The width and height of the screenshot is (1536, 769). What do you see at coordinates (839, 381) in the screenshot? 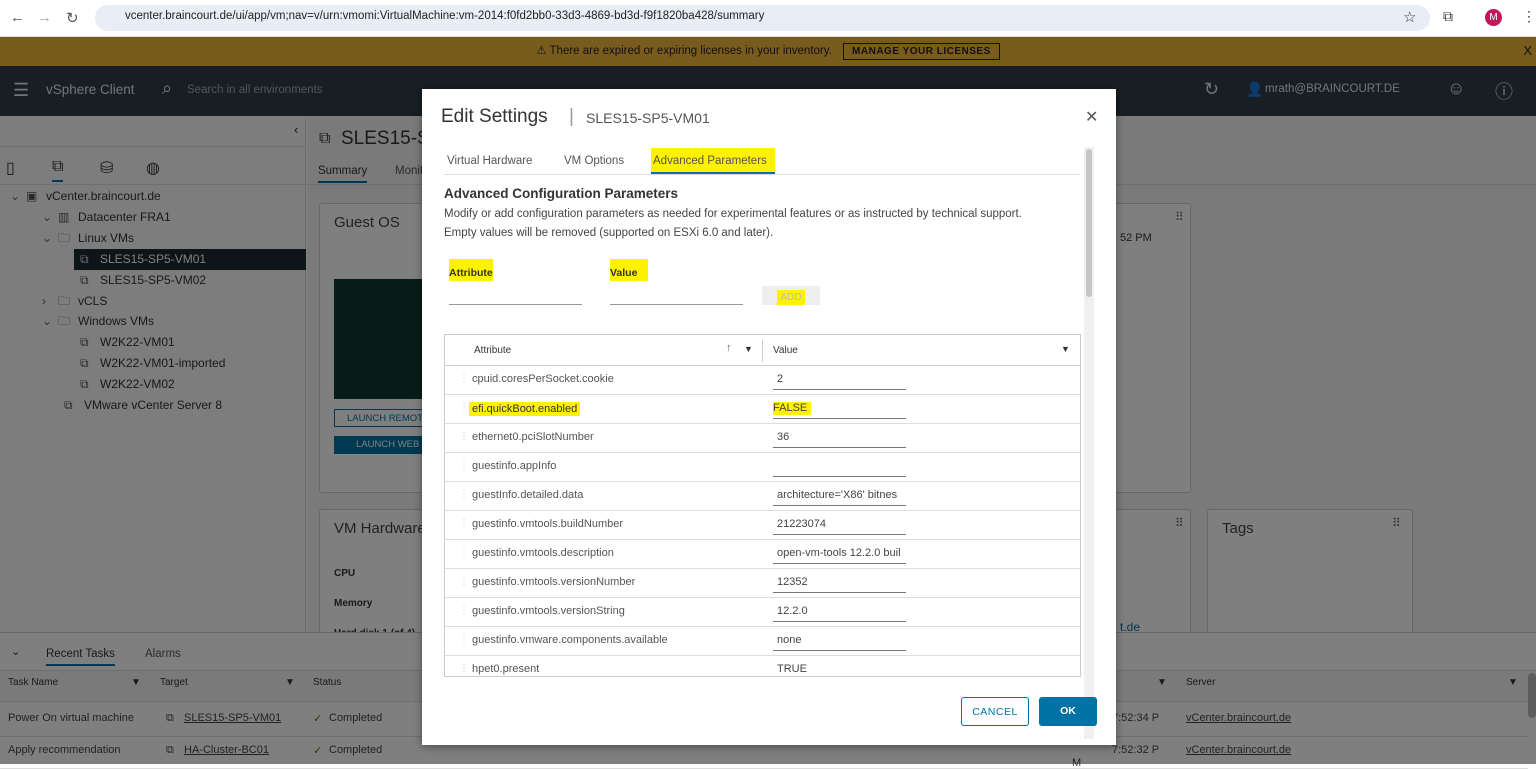
I see `parameter-value-input: 2` at bounding box center [839, 381].